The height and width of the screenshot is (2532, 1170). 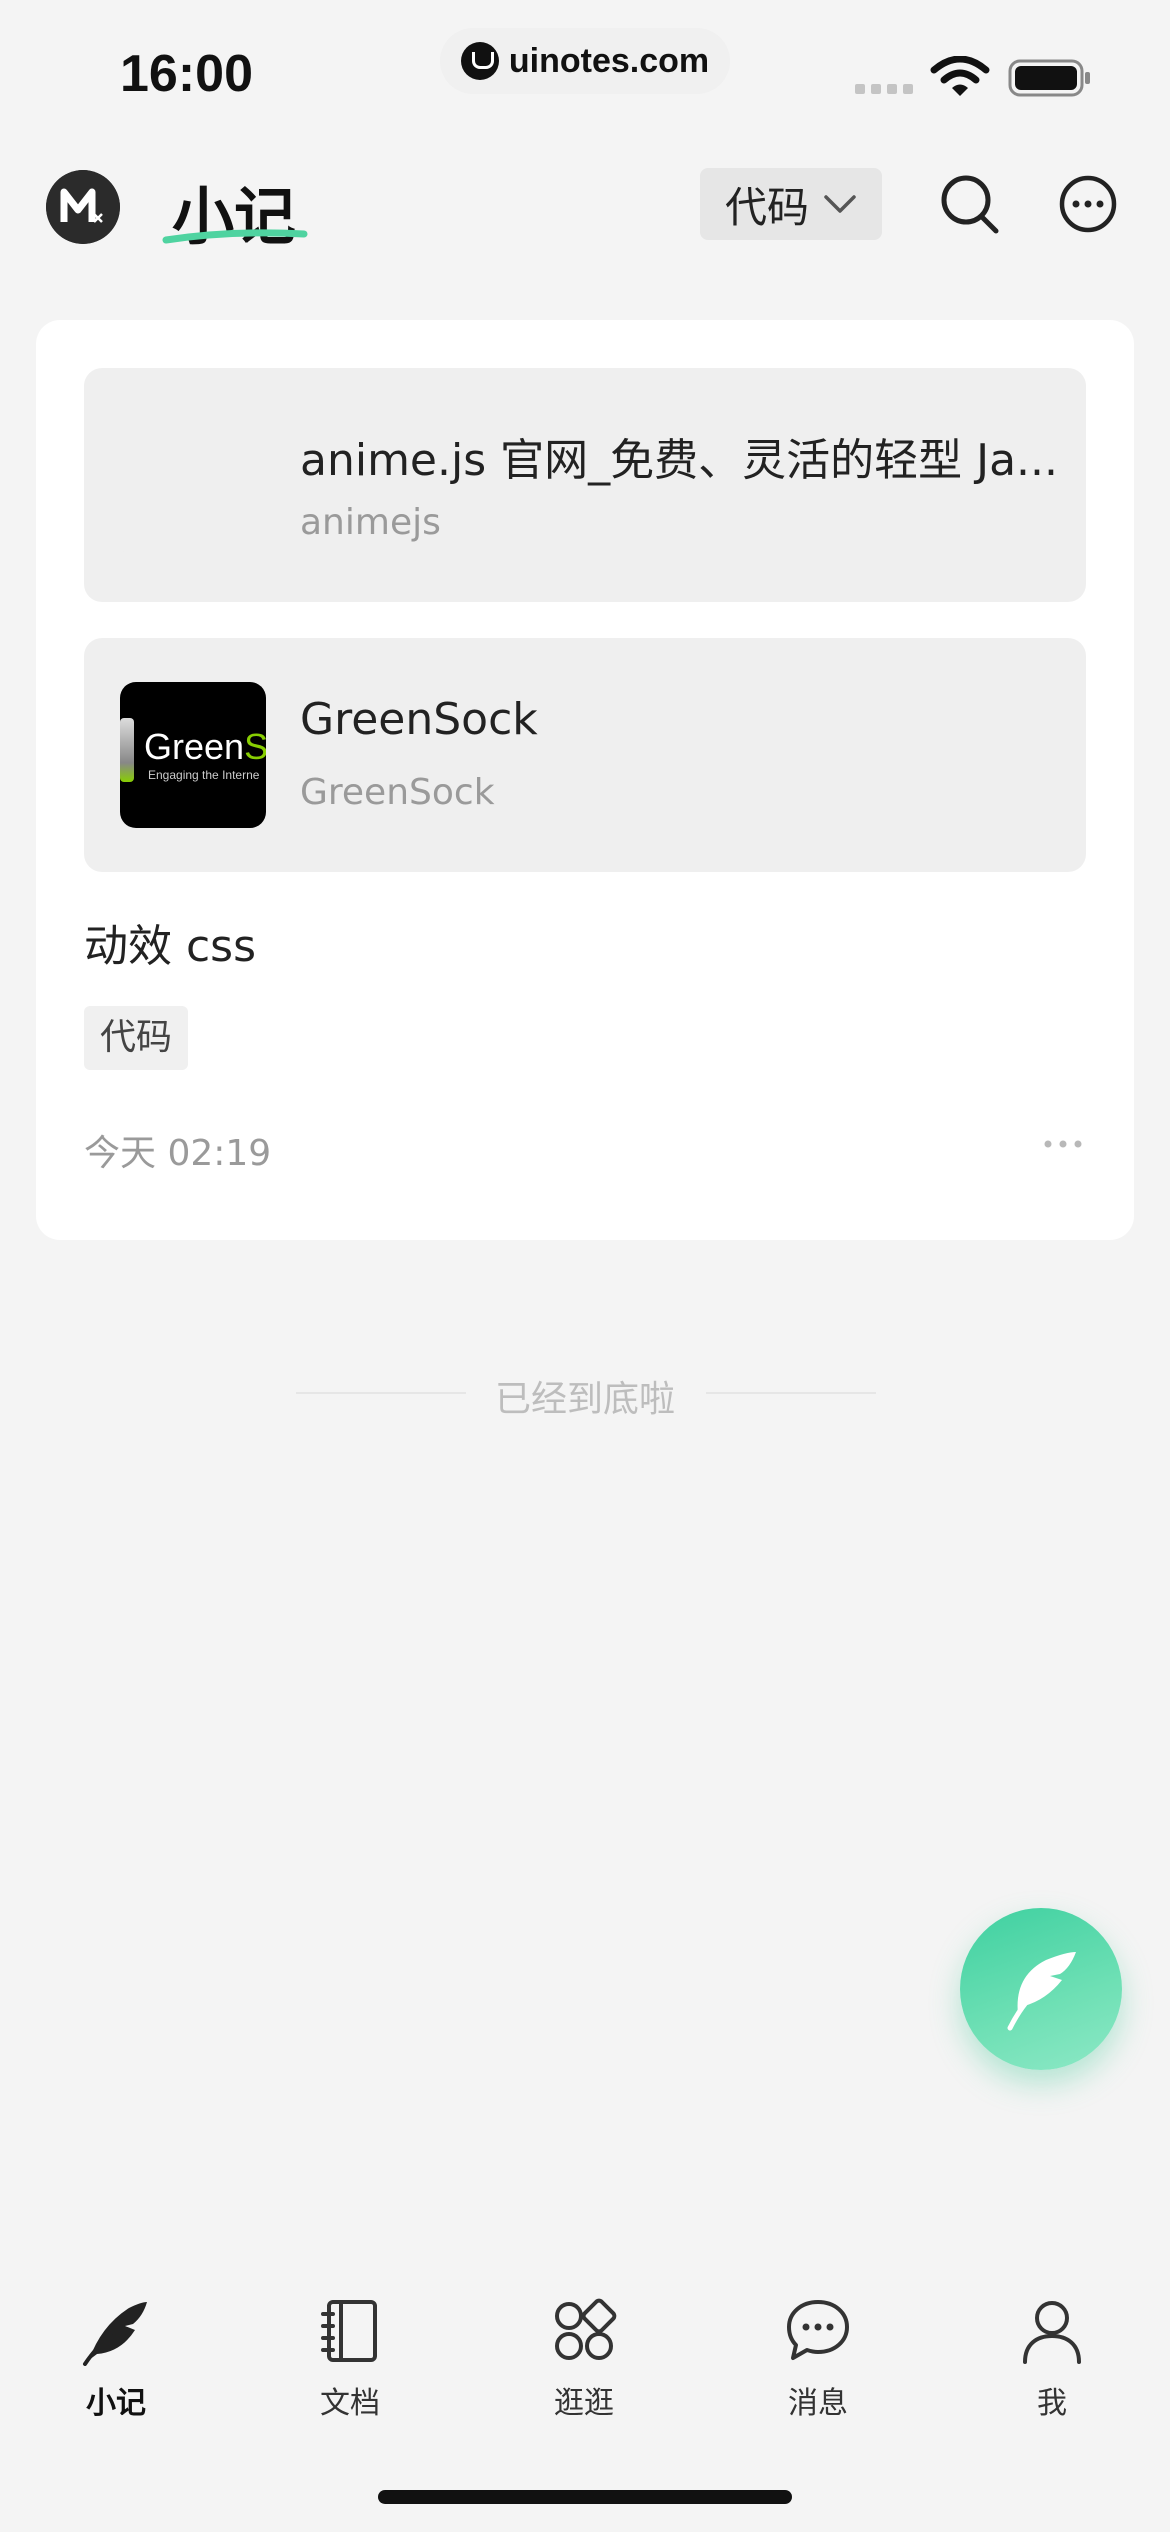 I want to click on tab-label: 我, so click(x=1052, y=2403).